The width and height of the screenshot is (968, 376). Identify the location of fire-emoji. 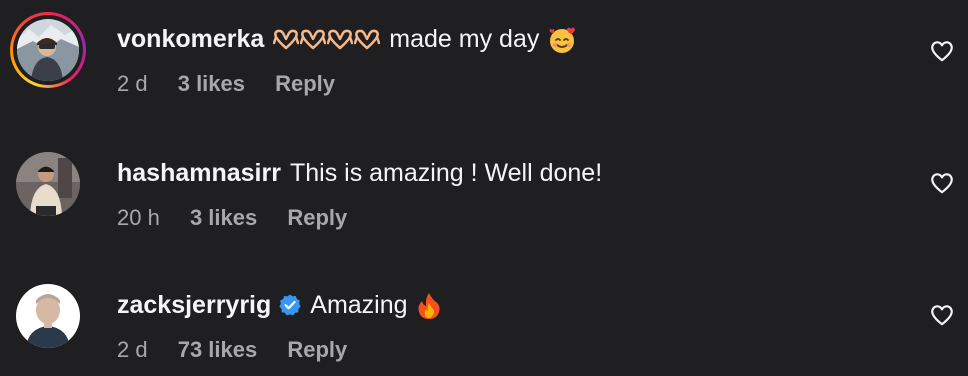
(429, 305).